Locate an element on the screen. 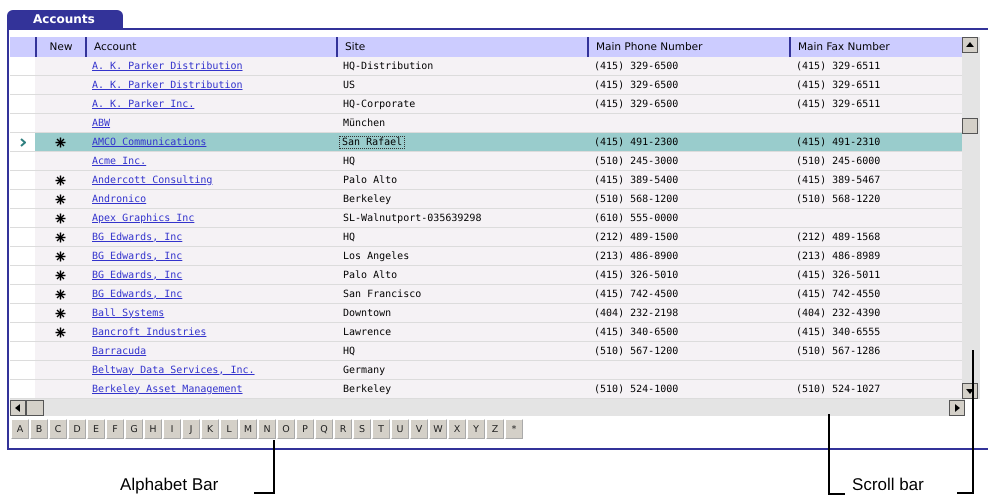 This screenshot has height=495, width=988. letter-button: G is located at coordinates (134, 429).